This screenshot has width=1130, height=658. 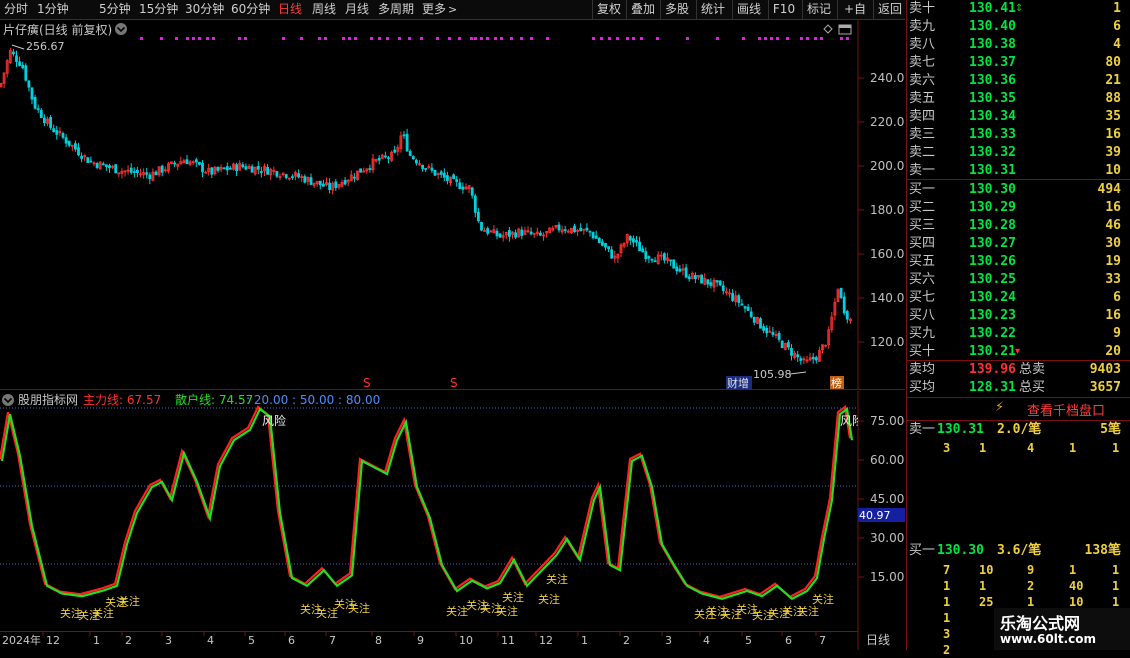 I want to click on queue-volume: 2, so click(x=1031, y=586).